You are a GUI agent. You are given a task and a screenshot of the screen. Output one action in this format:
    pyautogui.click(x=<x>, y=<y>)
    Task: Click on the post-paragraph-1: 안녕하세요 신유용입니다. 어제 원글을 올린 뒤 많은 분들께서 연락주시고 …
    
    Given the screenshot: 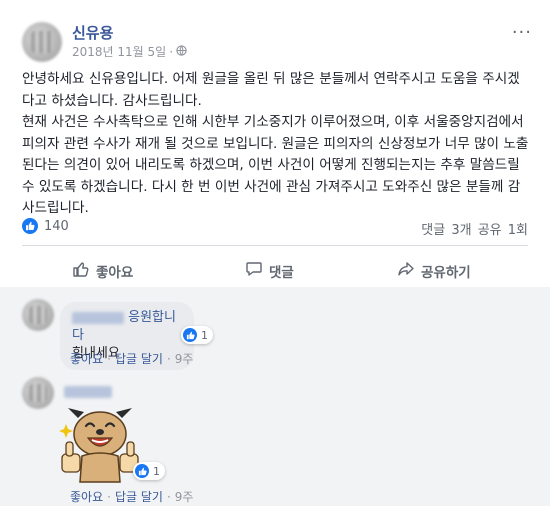 What is the action you would take?
    pyautogui.click(x=271, y=90)
    